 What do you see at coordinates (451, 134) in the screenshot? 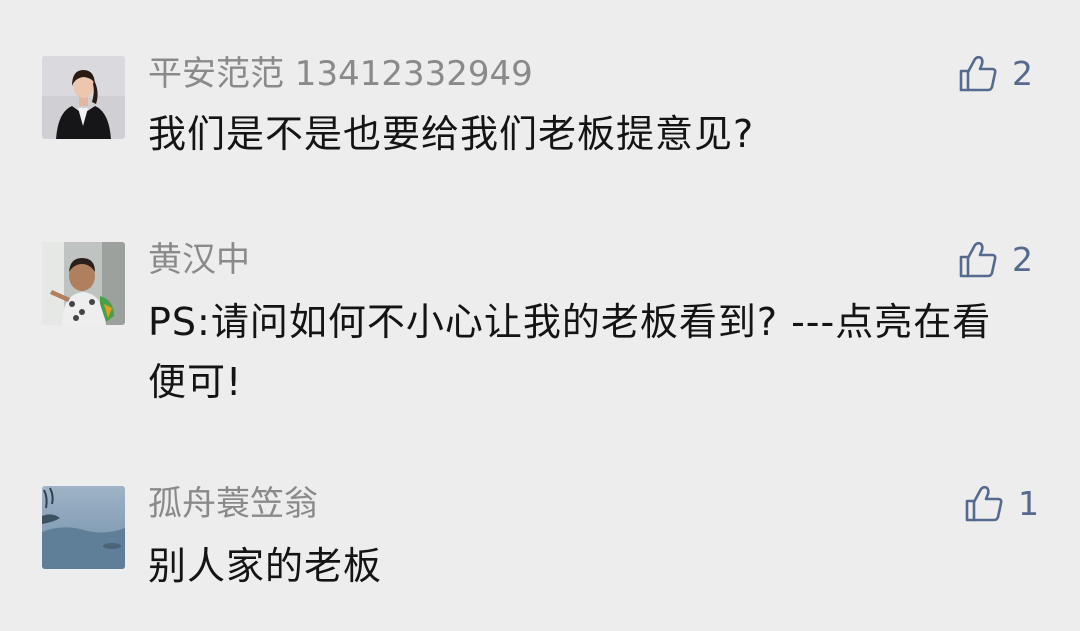
I see `comment-text: 我们是不是也要给我们老板提意见?` at bounding box center [451, 134].